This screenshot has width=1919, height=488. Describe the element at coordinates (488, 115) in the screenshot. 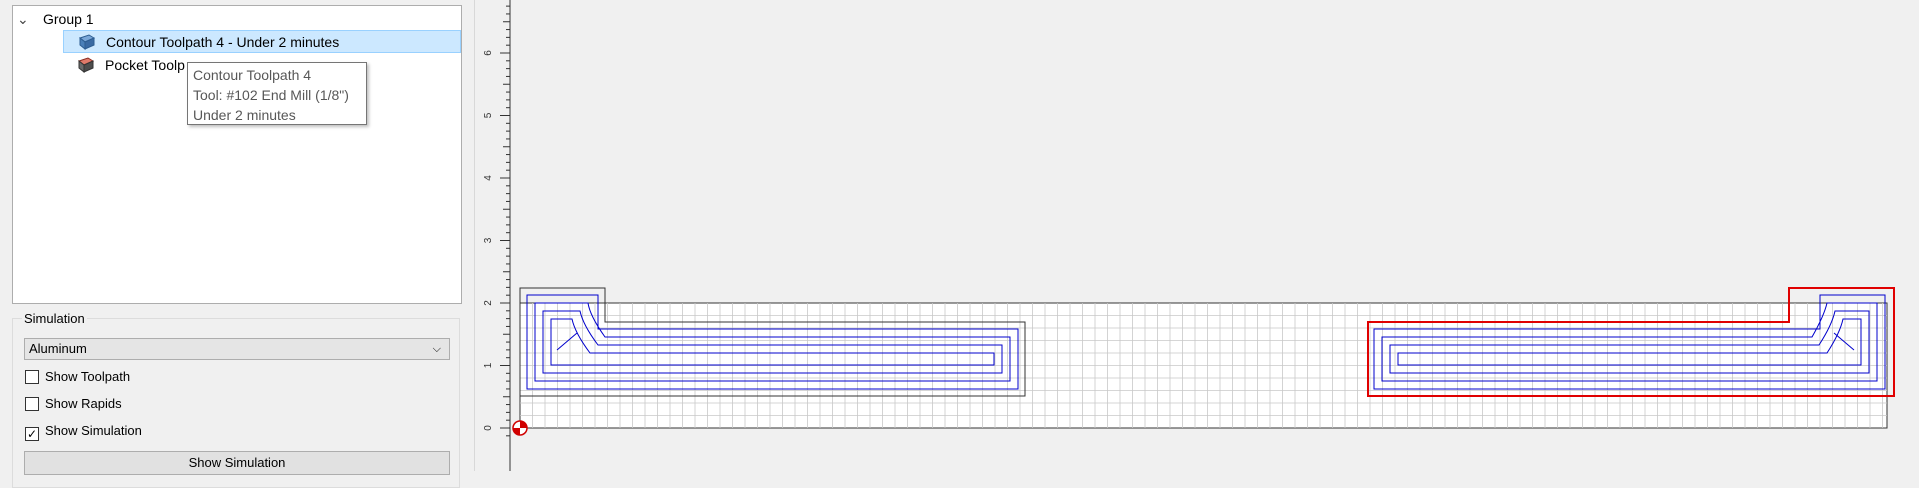

I see `ruler-label: 5` at that location.